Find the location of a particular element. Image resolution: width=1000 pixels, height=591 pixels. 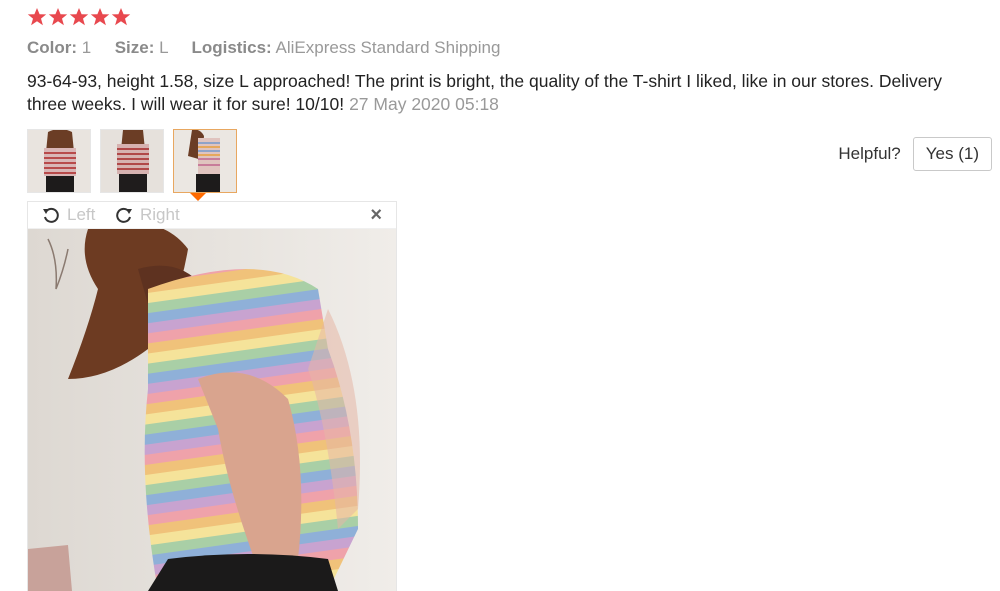

review-date: 27 May 2020 05:18 is located at coordinates (424, 104).